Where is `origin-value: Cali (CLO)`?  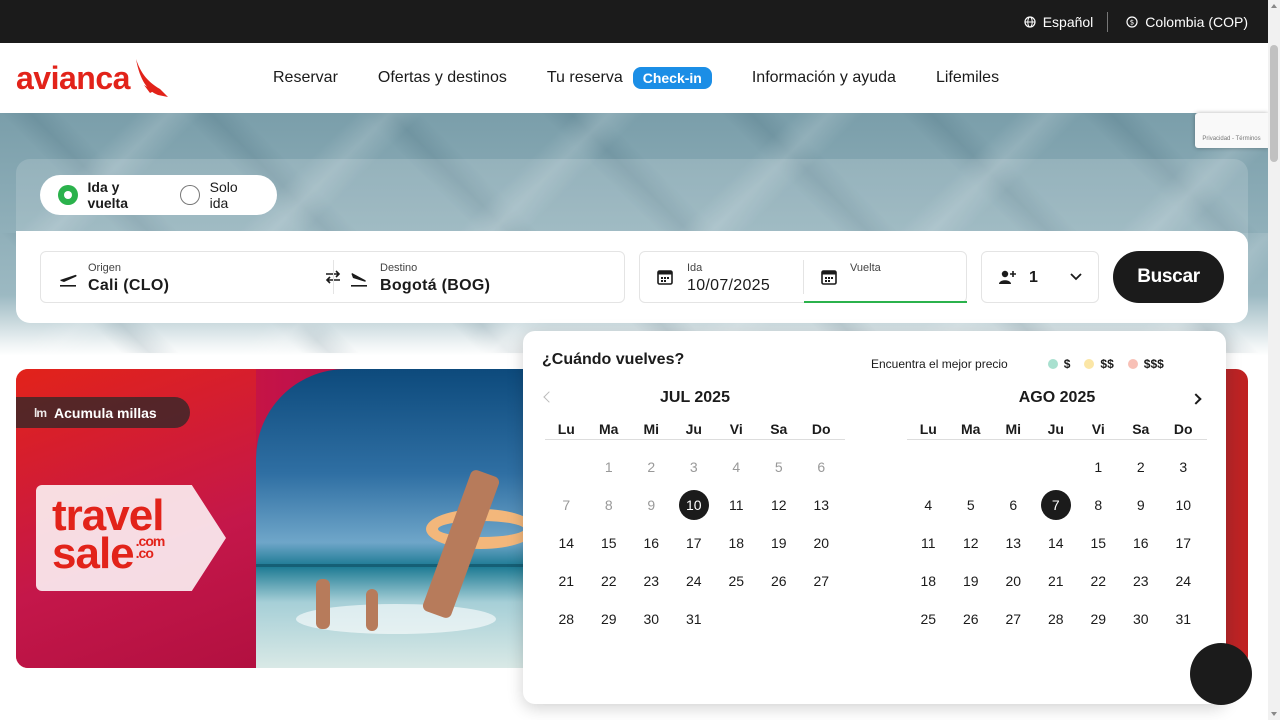
origin-value: Cali (CLO) is located at coordinates (129, 285).